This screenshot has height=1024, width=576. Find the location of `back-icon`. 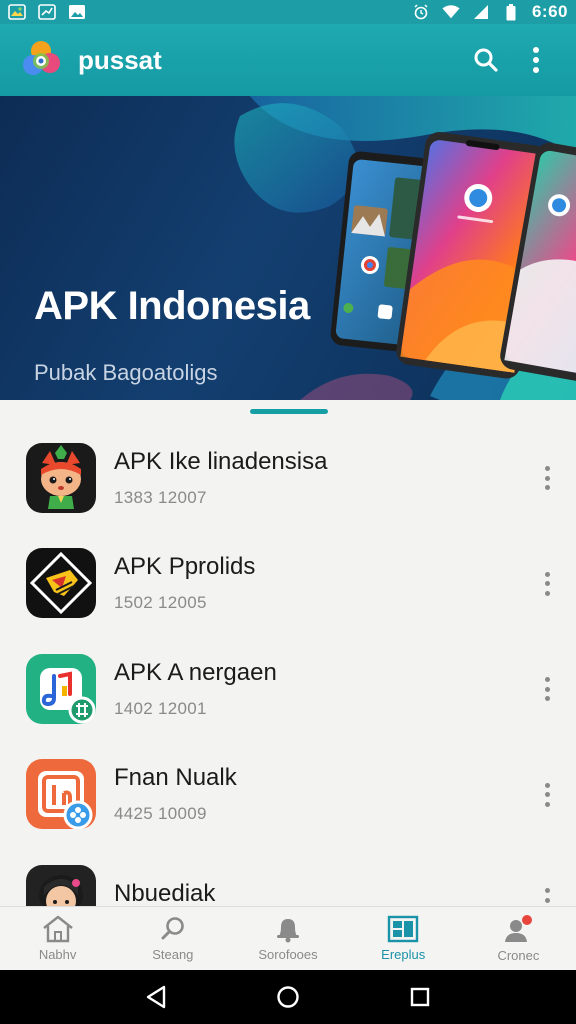

back-icon is located at coordinates (156, 997).